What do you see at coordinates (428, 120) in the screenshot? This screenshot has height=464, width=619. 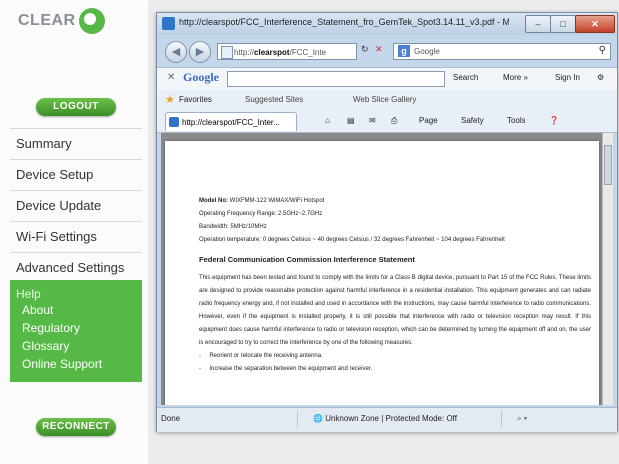 I see `page-menu: Page` at bounding box center [428, 120].